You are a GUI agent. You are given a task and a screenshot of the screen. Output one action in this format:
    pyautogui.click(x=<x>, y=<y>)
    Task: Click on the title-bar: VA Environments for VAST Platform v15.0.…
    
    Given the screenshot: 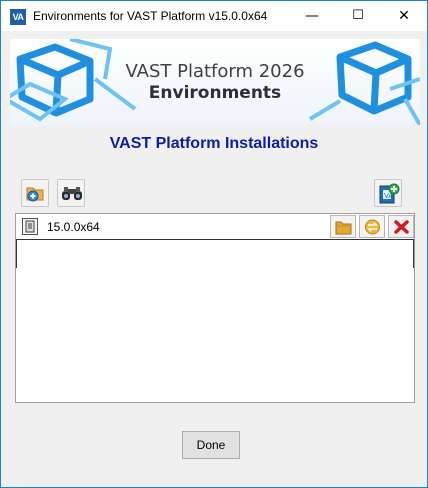 What is the action you would take?
    pyautogui.click(x=214, y=16)
    